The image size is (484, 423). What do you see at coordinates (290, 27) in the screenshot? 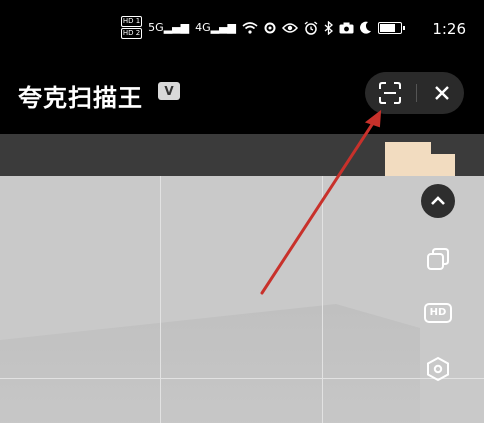
I see `eye-icon` at bounding box center [290, 27].